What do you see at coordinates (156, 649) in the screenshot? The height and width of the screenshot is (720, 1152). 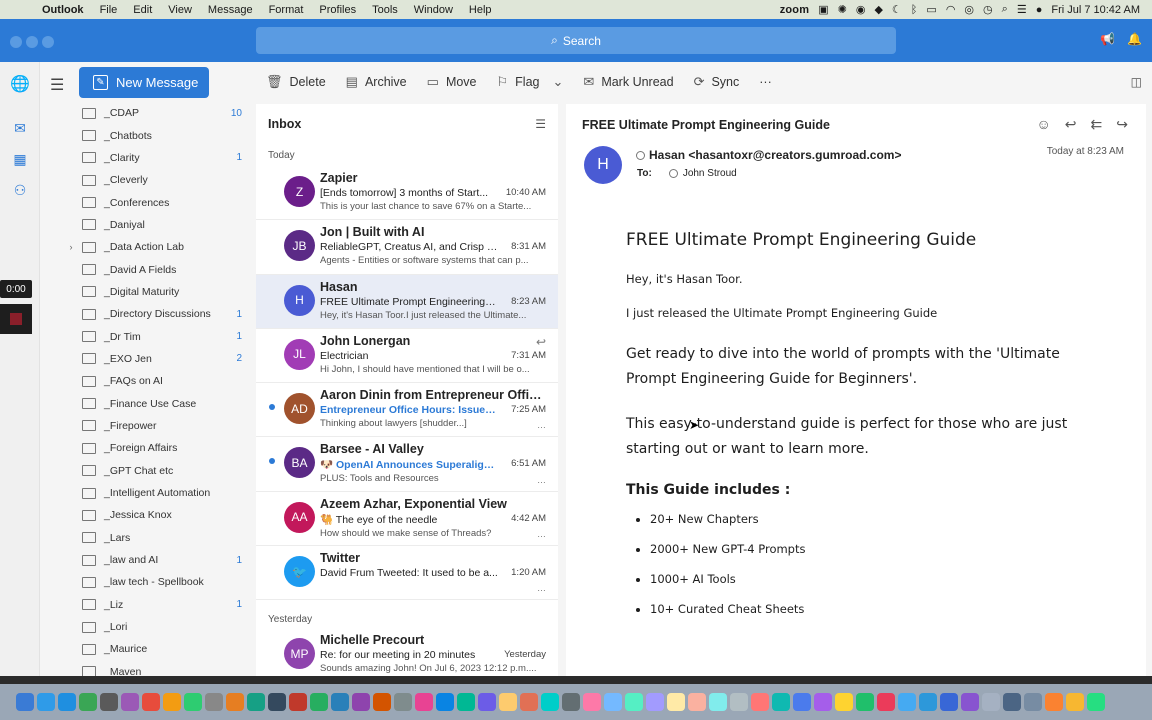 I see `folder-item: _Maurice` at bounding box center [156, 649].